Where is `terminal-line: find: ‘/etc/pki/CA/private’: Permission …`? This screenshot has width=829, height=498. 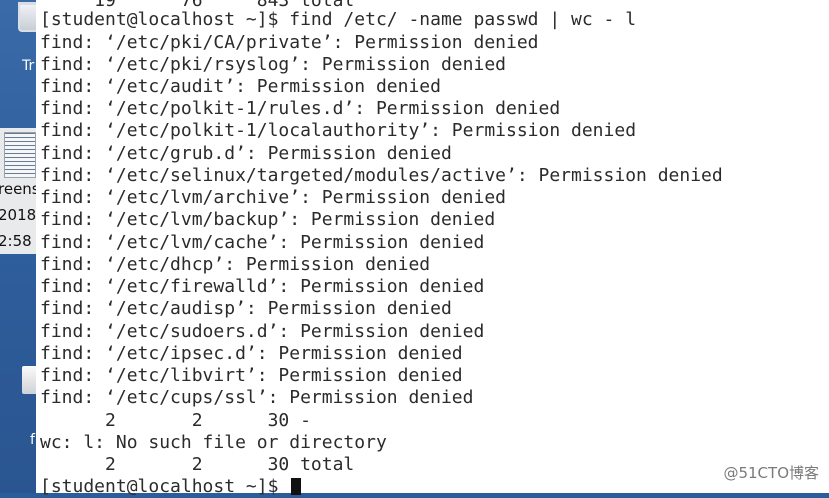
terminal-line: find: ‘/etc/pki/CA/private’: Permission … is located at coordinates (289, 42).